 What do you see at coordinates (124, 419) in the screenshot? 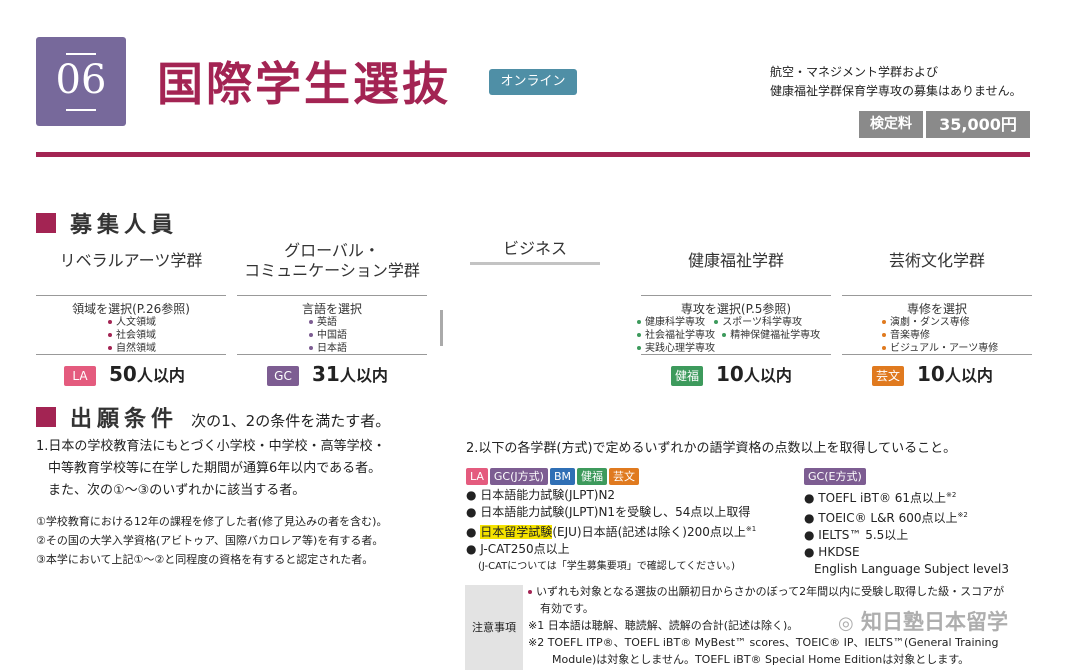
I see `conditions-heading: 出願条件` at bounding box center [124, 419].